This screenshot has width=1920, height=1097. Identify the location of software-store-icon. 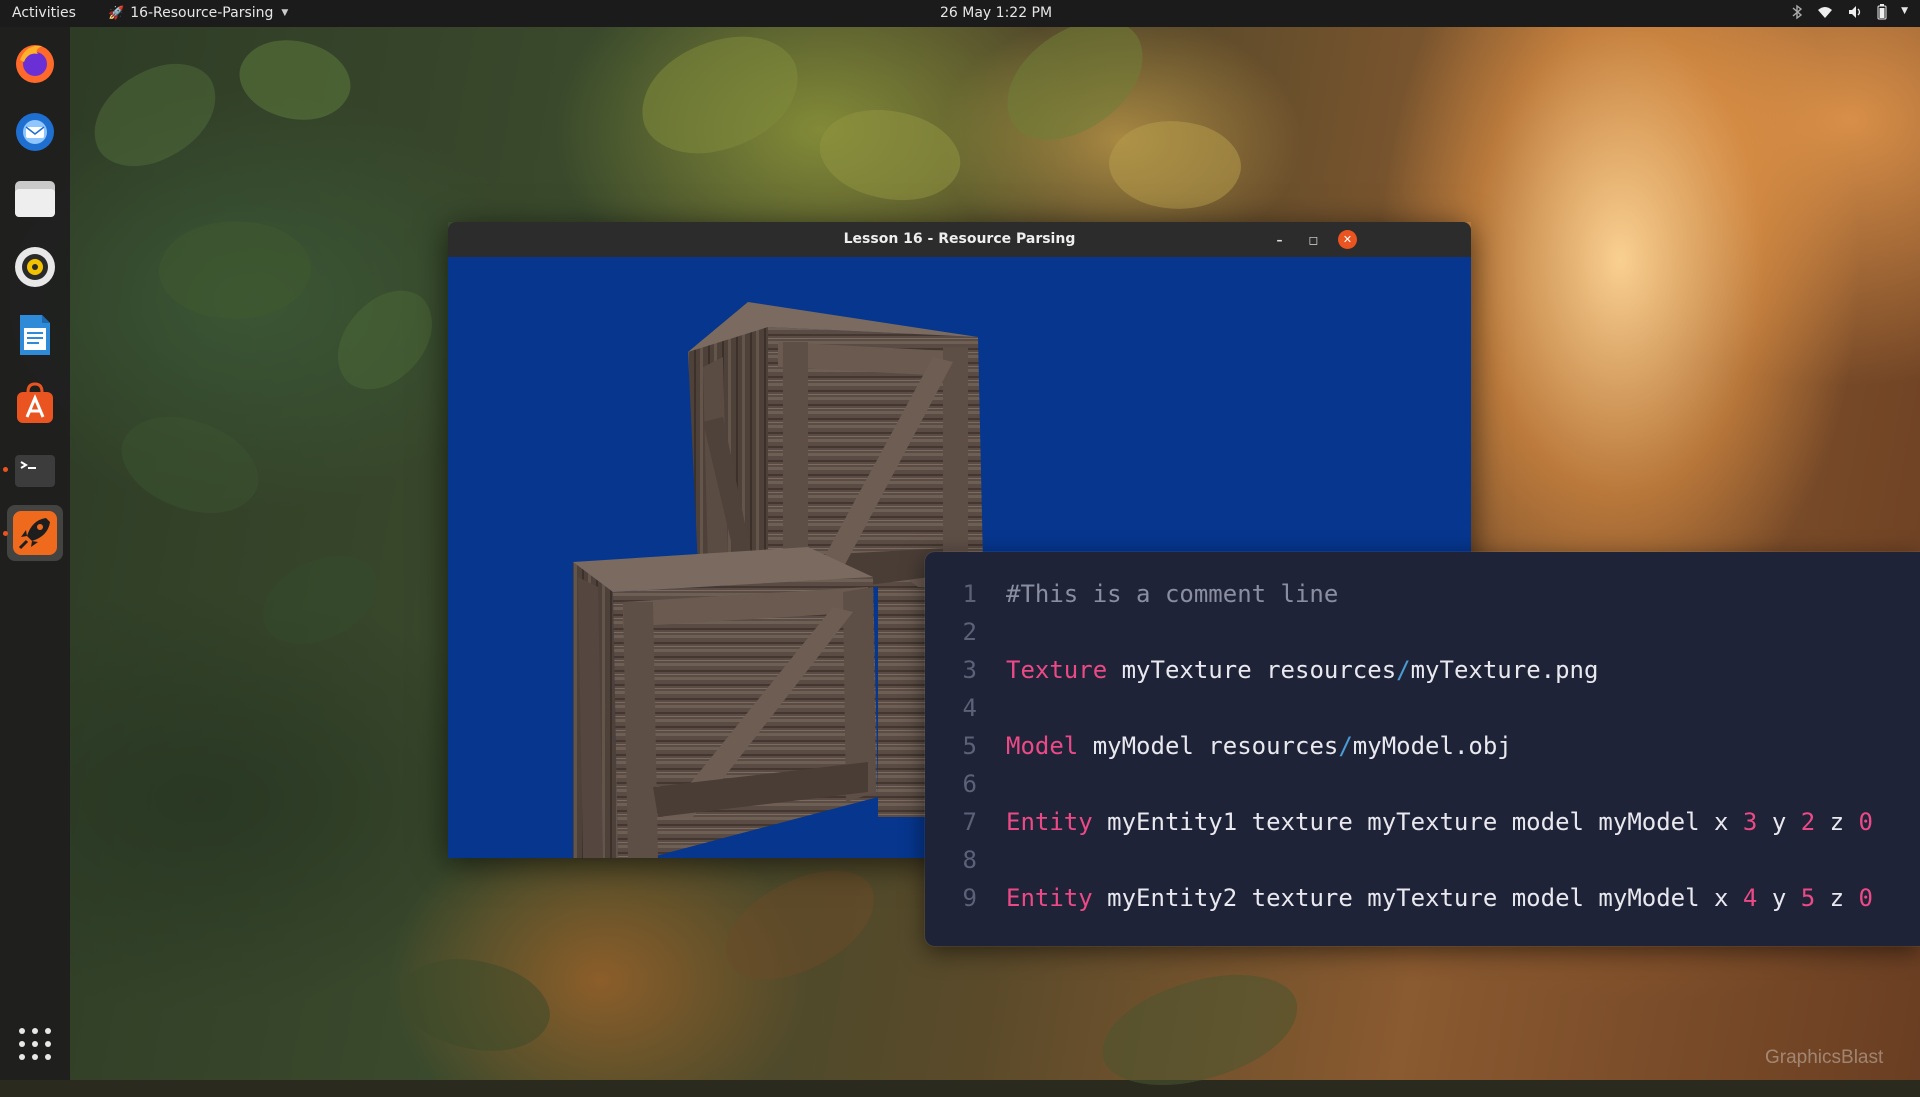
(35, 402).